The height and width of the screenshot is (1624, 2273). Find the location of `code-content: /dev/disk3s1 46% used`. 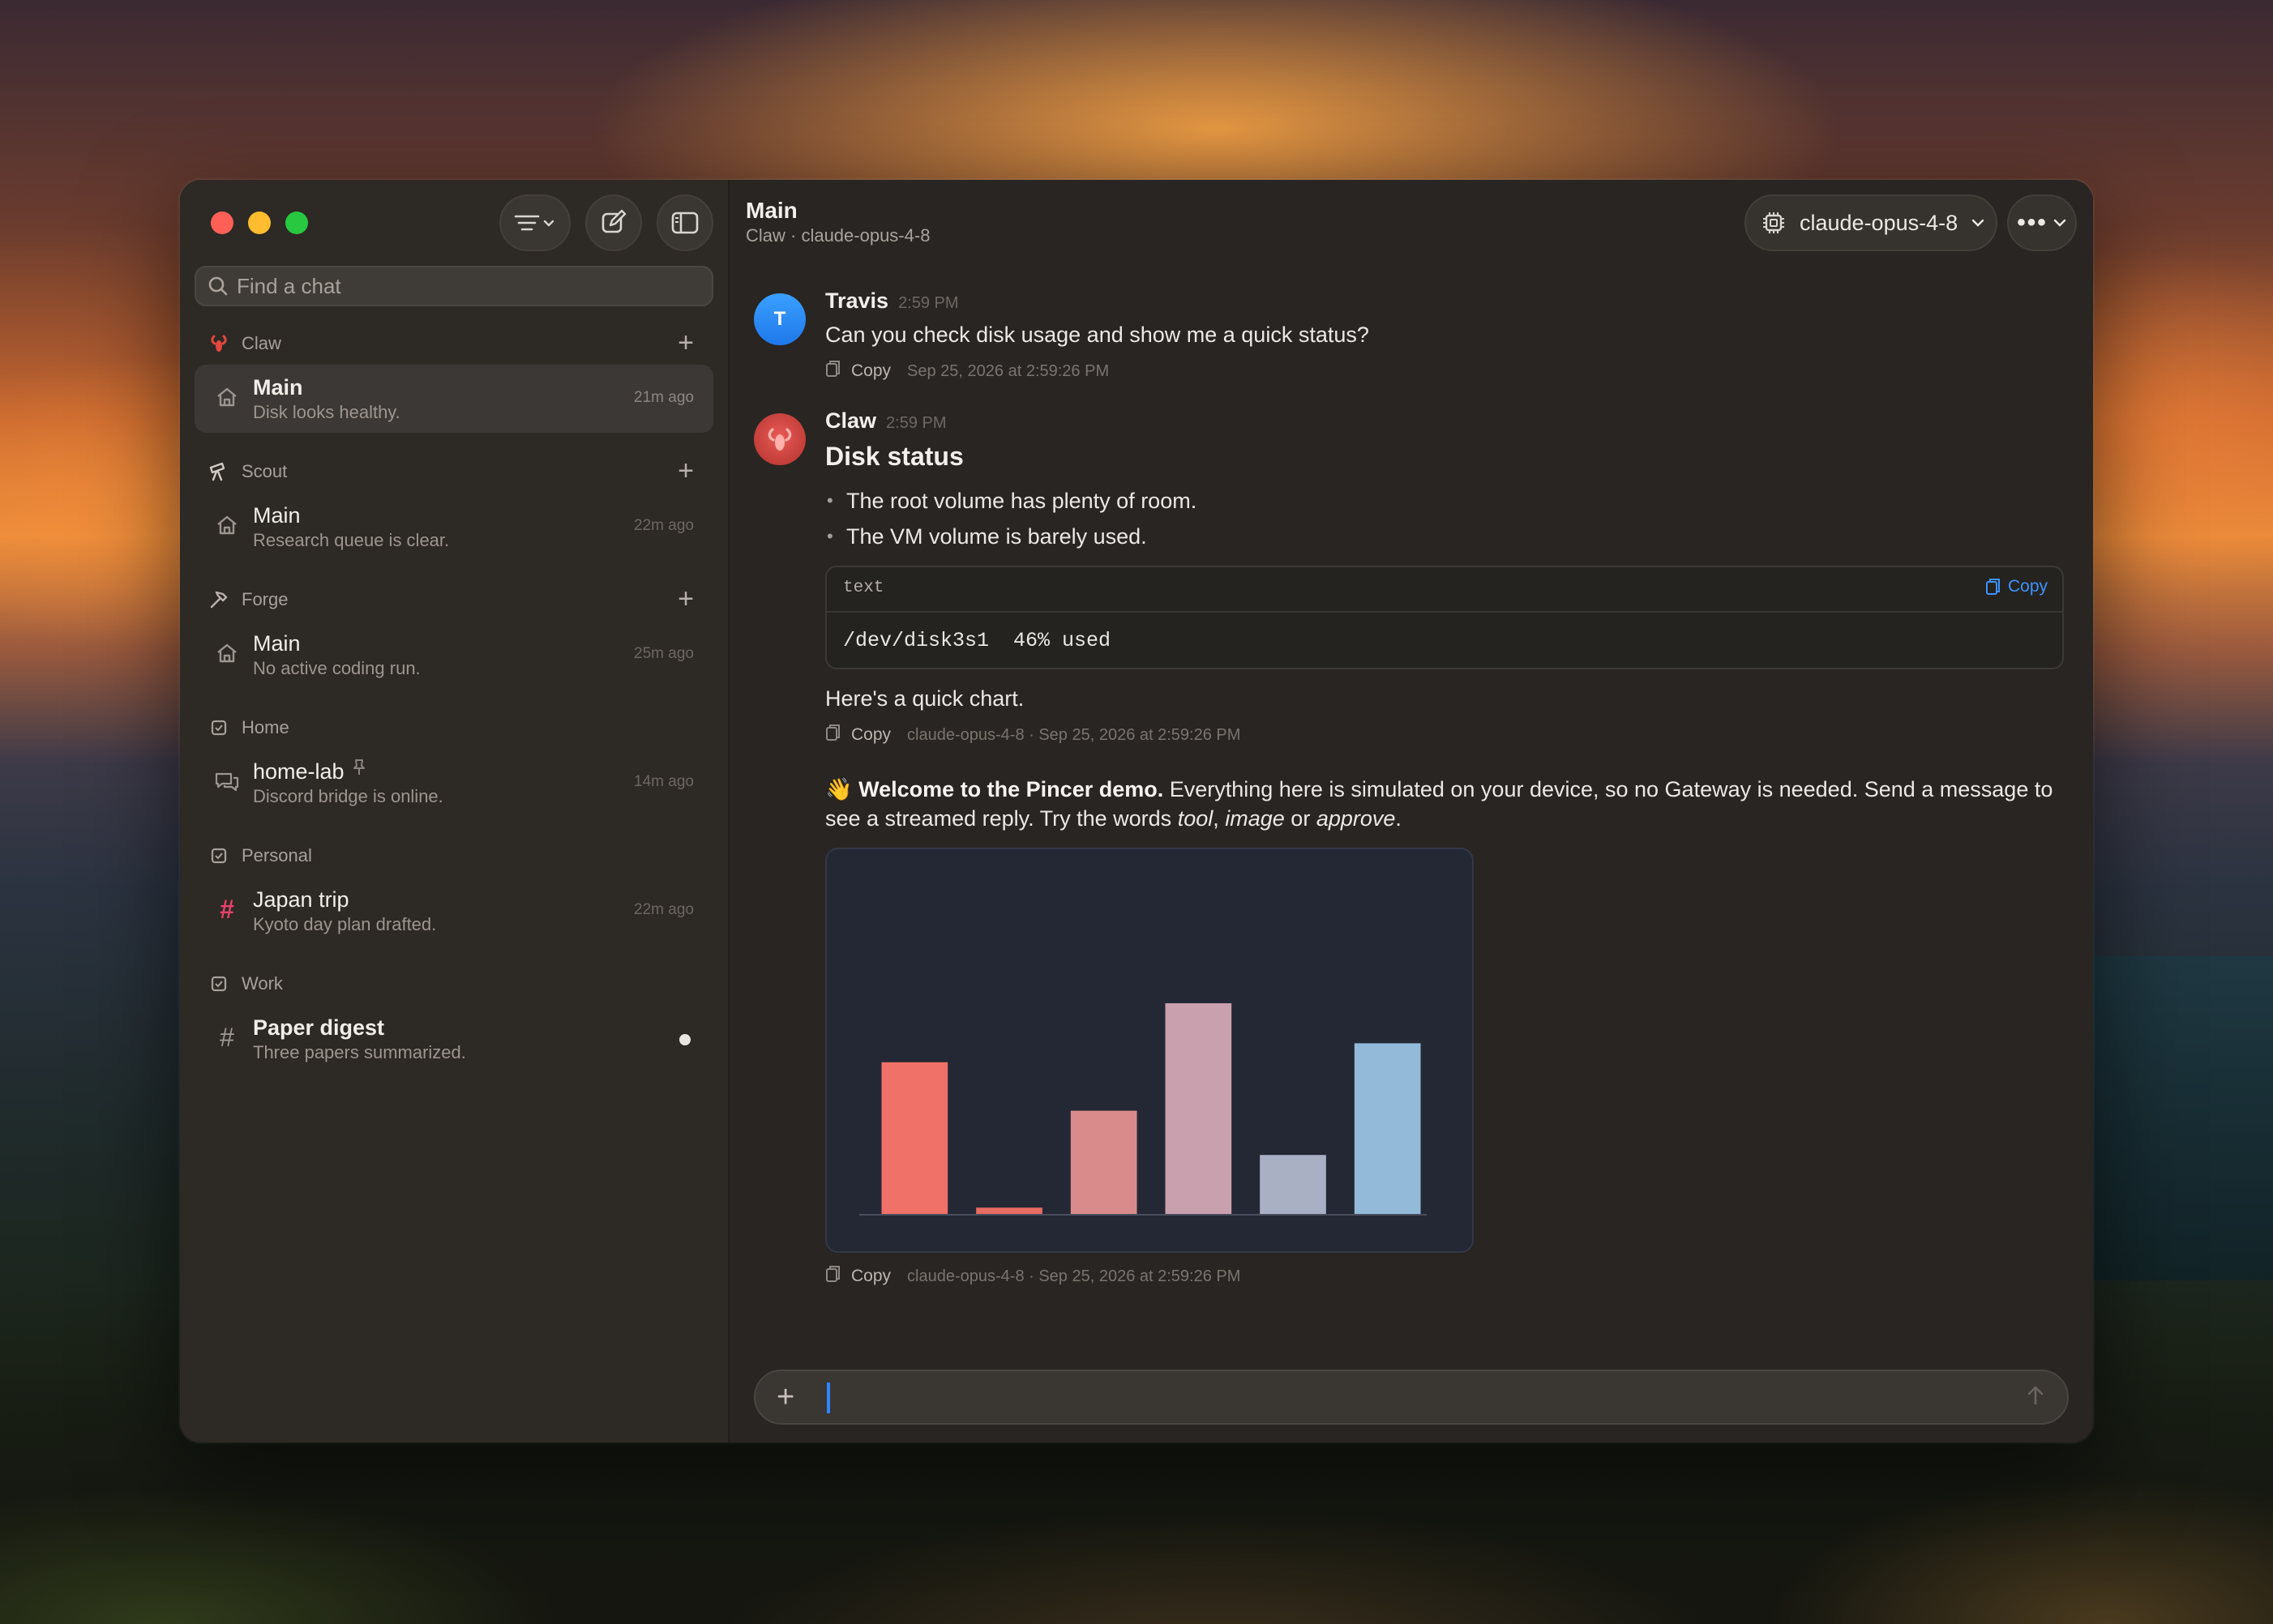

code-content: /dev/disk3s1 46% used is located at coordinates (977, 640).